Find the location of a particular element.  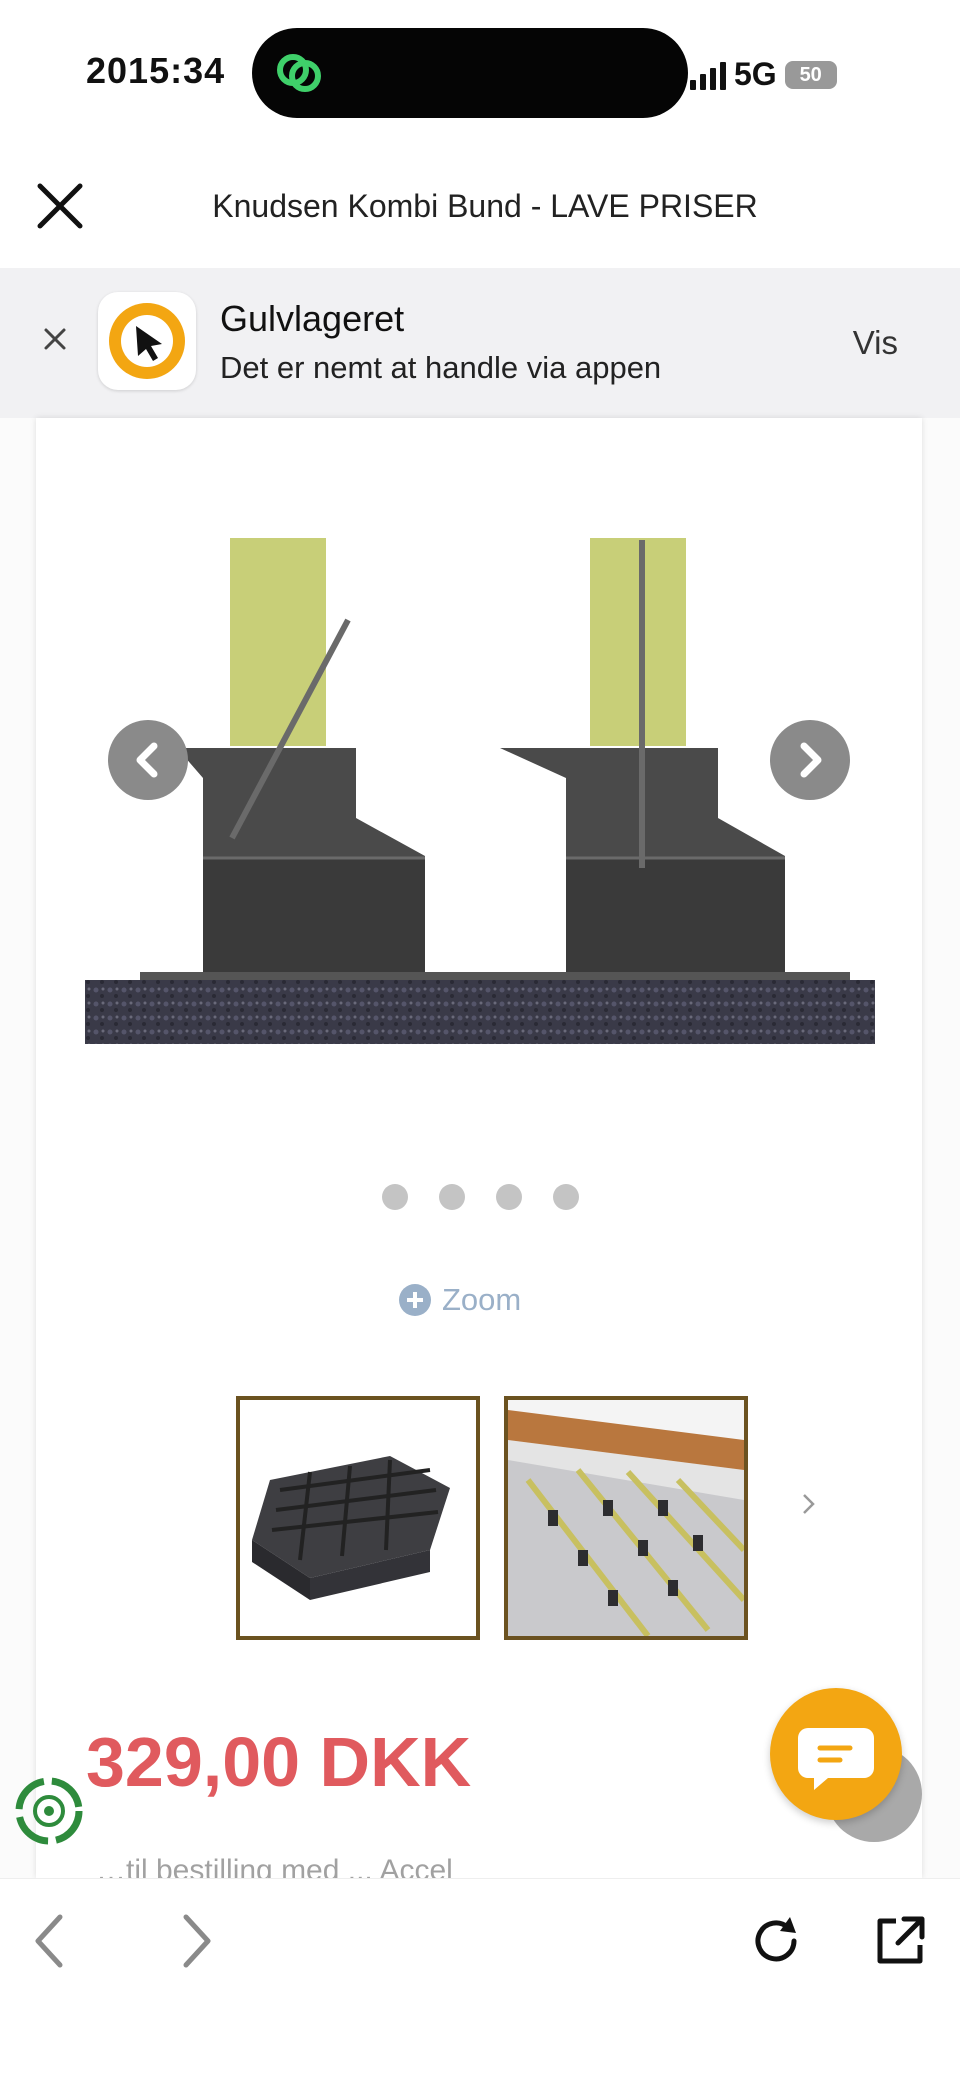

app-icon is located at coordinates (147, 341).